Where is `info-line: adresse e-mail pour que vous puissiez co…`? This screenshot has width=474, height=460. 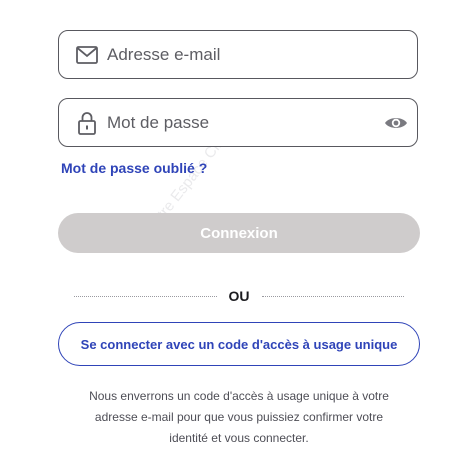 info-line: adresse e-mail pour que vous puissiez co… is located at coordinates (239, 417).